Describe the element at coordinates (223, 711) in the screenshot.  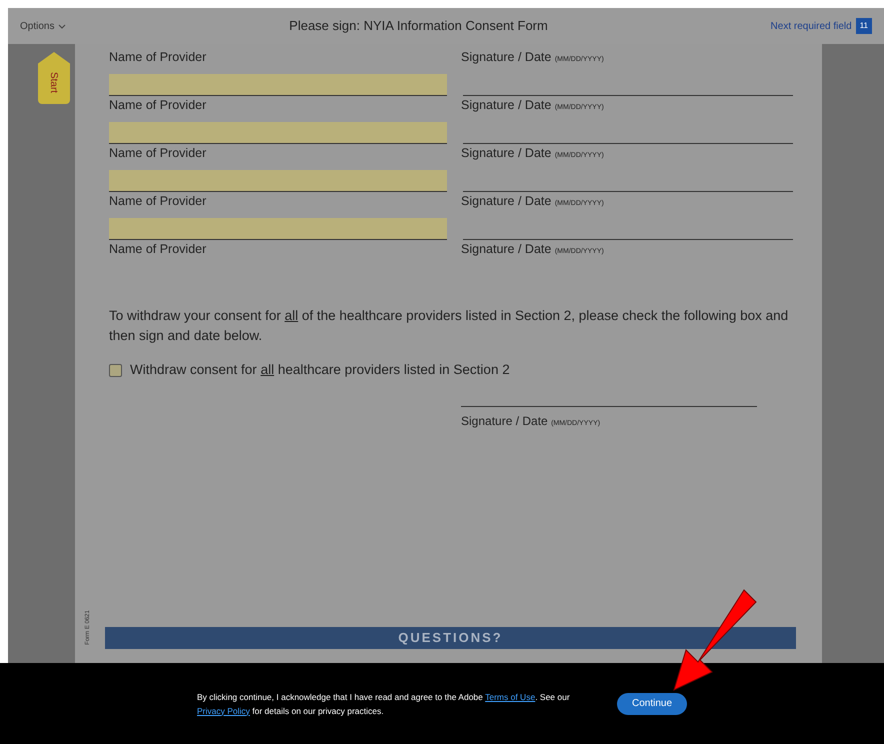
I see `privacy-policy-link: Privacy Policy` at that location.